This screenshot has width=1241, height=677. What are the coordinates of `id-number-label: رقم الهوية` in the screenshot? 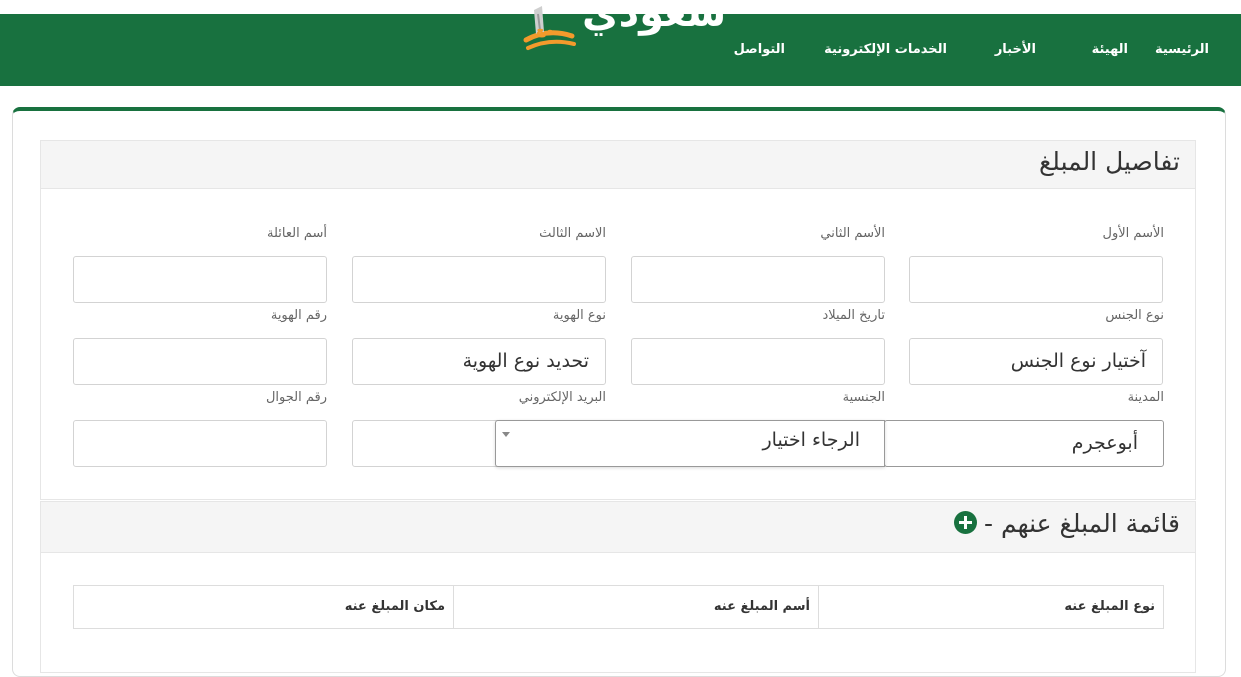 It's located at (298, 315).